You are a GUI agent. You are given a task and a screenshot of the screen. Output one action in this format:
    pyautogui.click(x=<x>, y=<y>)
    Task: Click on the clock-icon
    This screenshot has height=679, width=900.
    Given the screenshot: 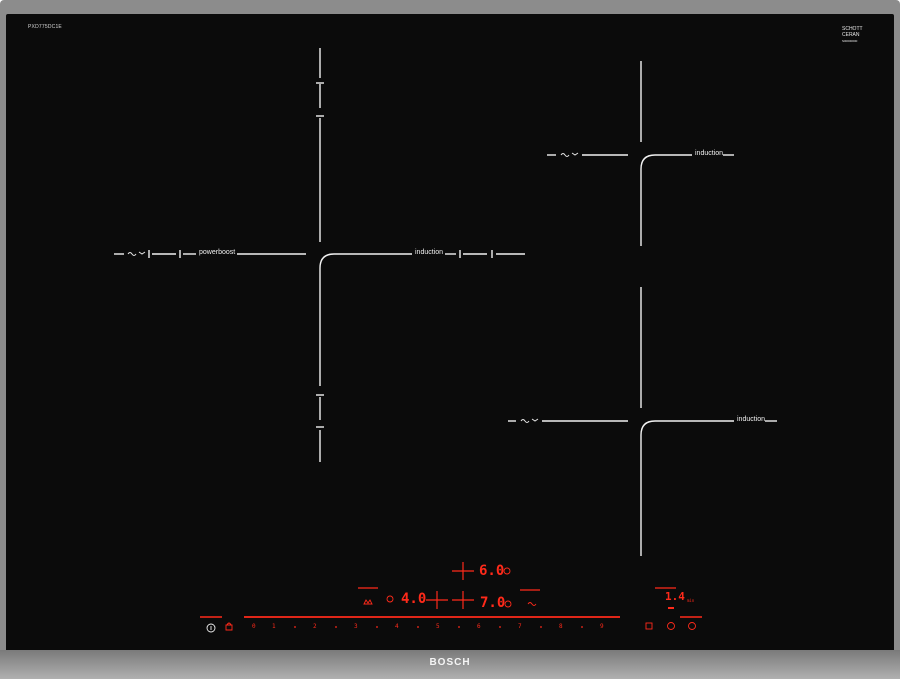 What is the action you would take?
    pyautogui.click(x=671, y=626)
    